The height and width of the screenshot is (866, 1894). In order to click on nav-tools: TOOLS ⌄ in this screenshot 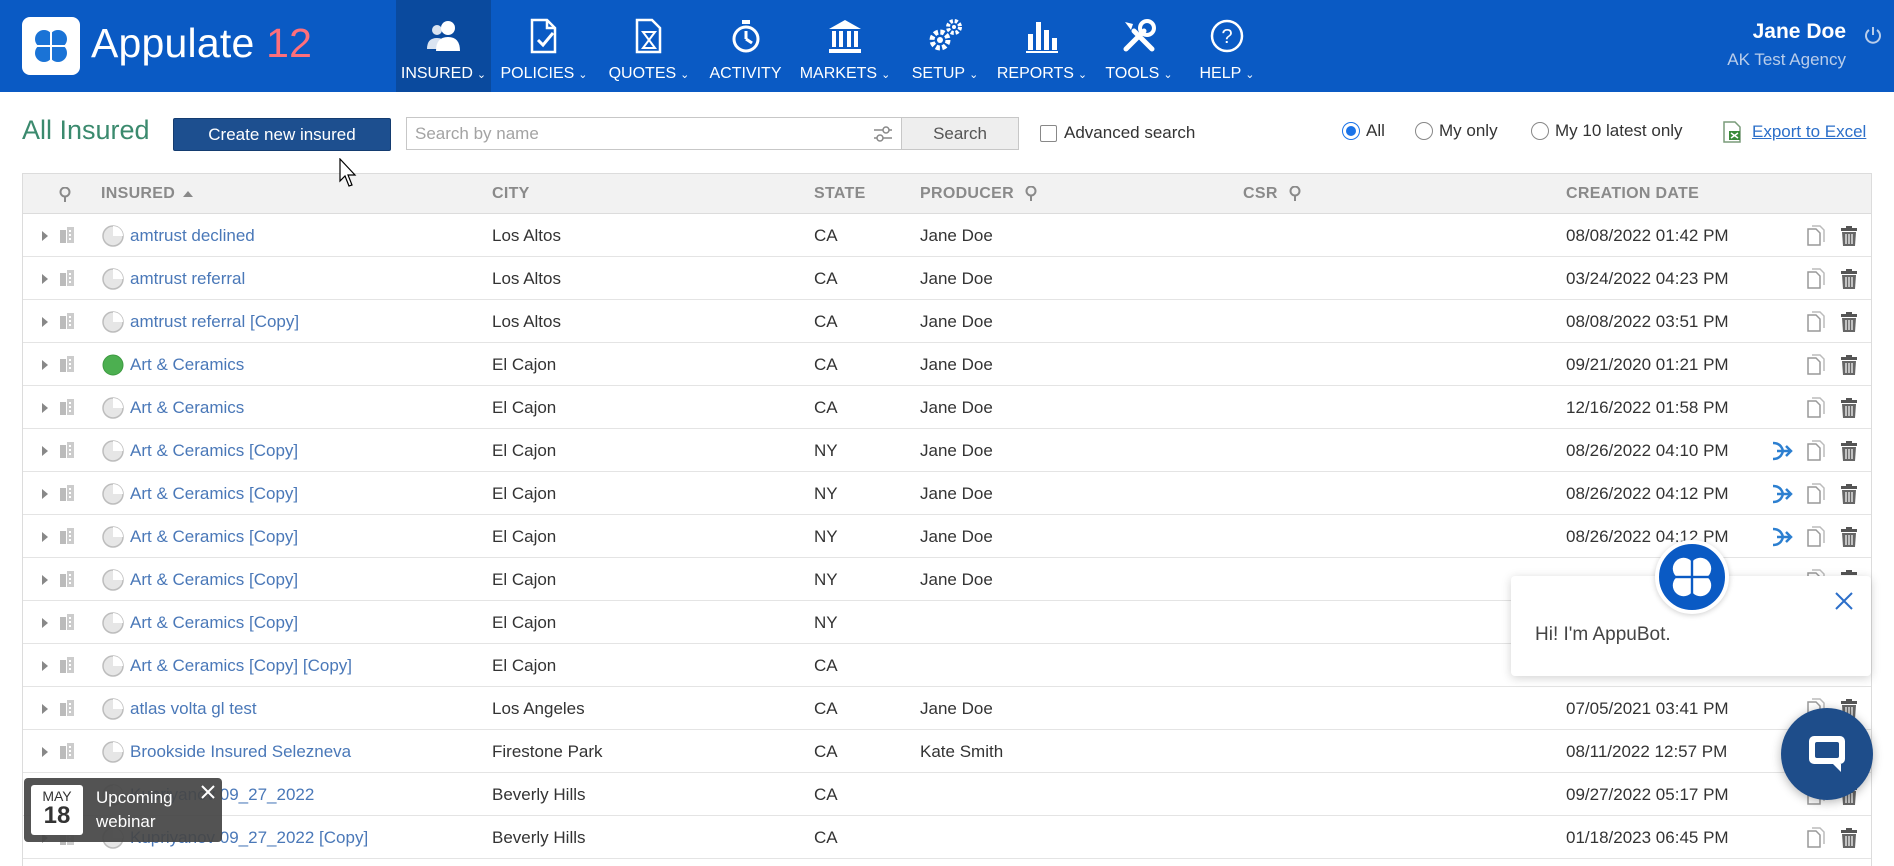, I will do `click(1139, 46)`.